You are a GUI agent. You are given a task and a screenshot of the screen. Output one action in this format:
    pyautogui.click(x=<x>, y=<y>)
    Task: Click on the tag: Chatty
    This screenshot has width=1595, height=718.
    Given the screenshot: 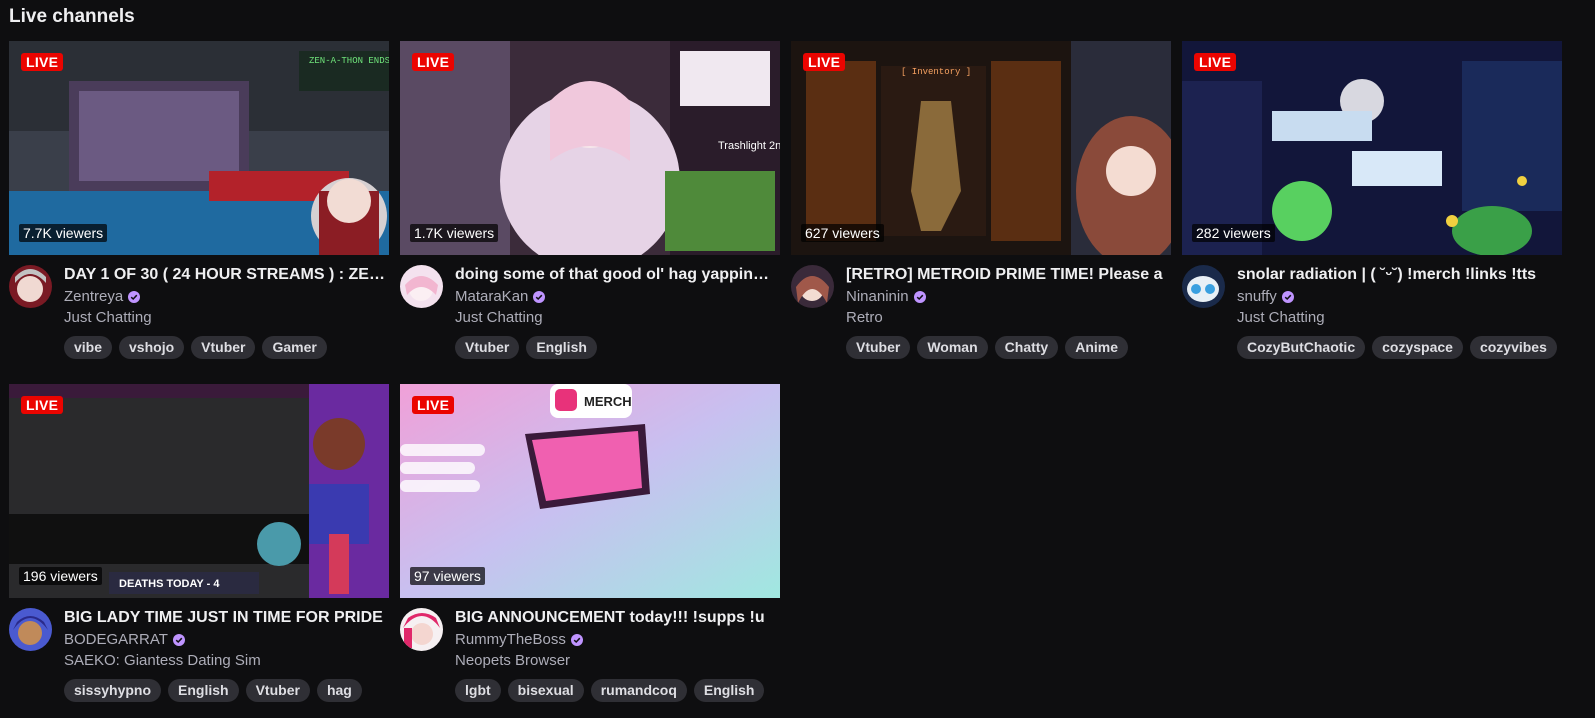 What is the action you would take?
    pyautogui.click(x=1026, y=347)
    